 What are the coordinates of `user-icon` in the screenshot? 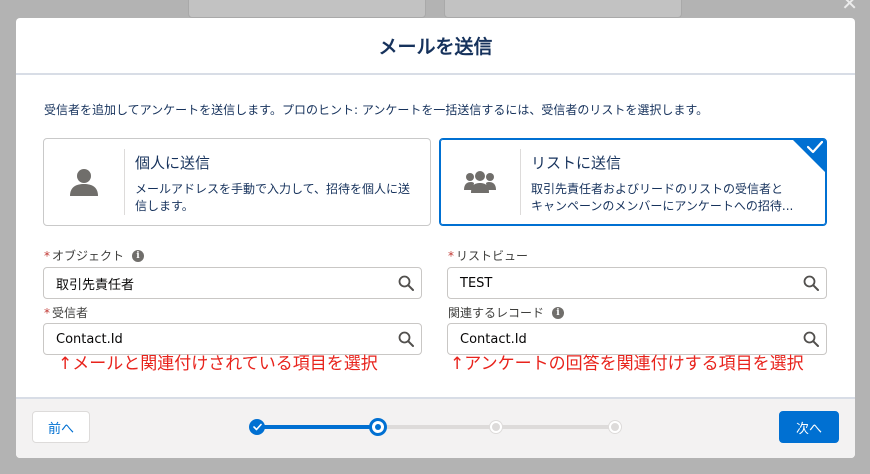 It's located at (84, 182).